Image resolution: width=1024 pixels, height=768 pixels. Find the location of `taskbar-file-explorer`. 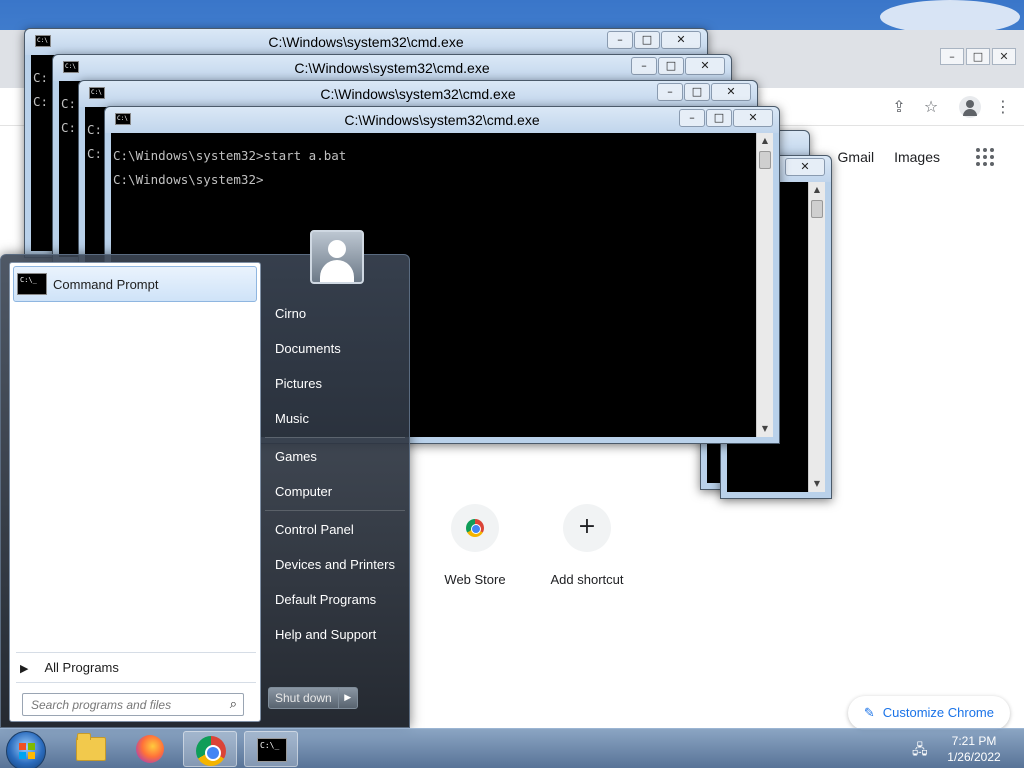

taskbar-file-explorer is located at coordinates (89, 749).